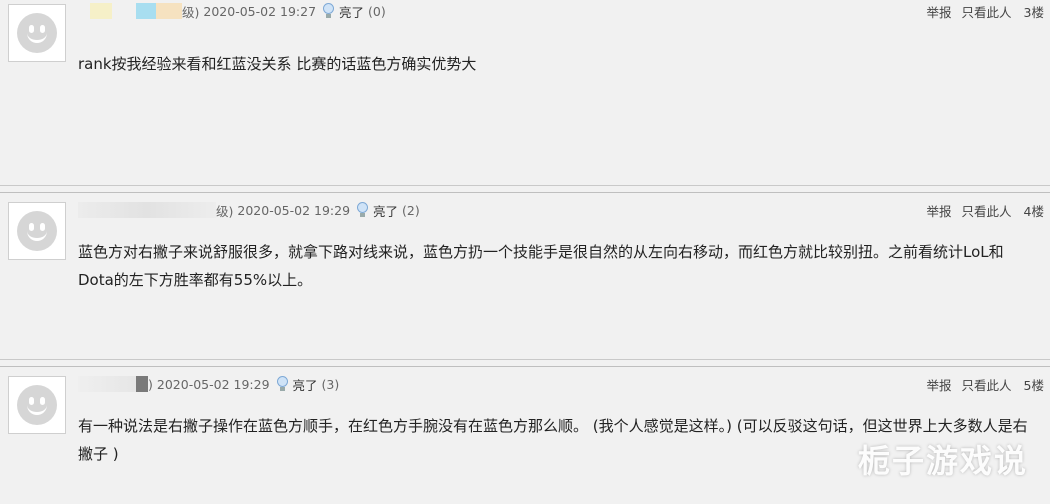  I want to click on like-count: (2), so click(411, 210).